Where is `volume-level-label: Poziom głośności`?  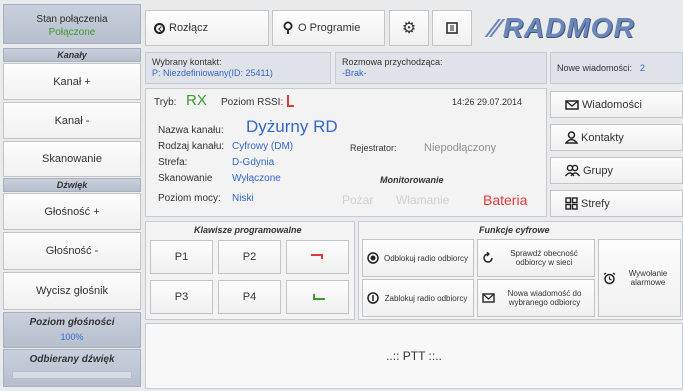 volume-level-label: Poziom głośności is located at coordinates (72, 322).